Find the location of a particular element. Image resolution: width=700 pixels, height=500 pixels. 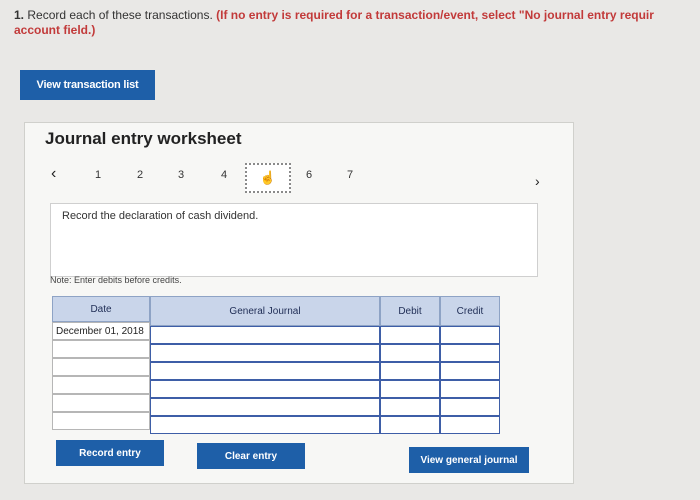

date-cell: December 01, 2018 is located at coordinates (101, 331).